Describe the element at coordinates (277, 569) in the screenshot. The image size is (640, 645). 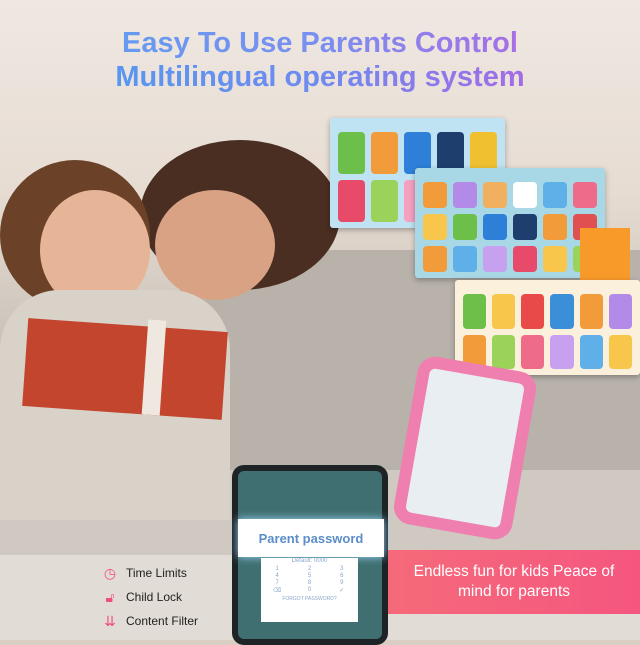
I see `key-1: 1` at that location.